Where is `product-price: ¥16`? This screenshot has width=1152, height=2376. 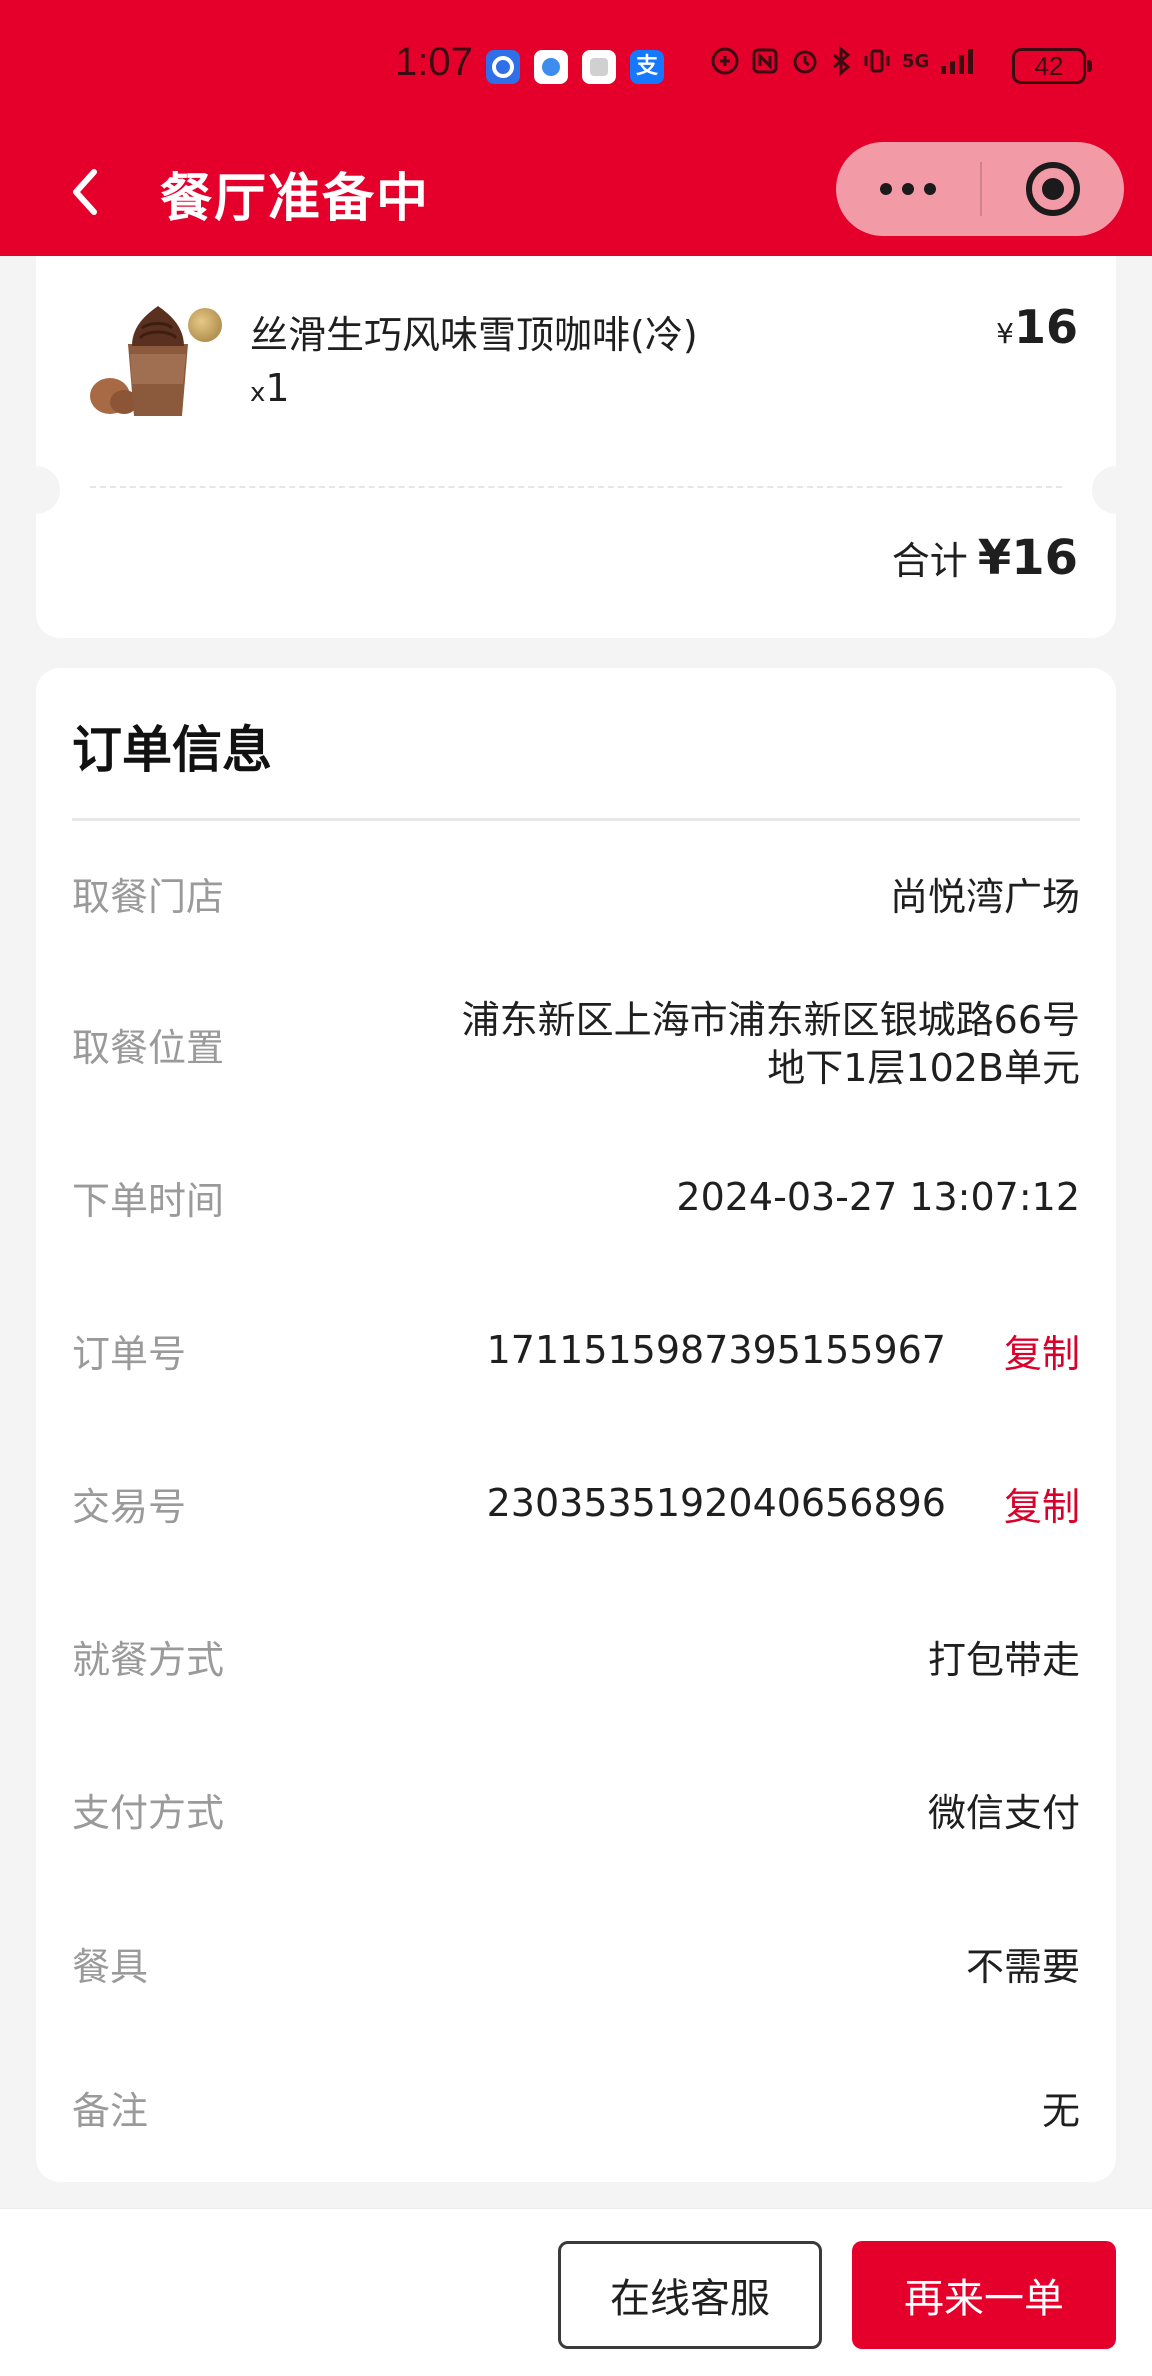
product-price: ¥16 is located at coordinates (1037, 327).